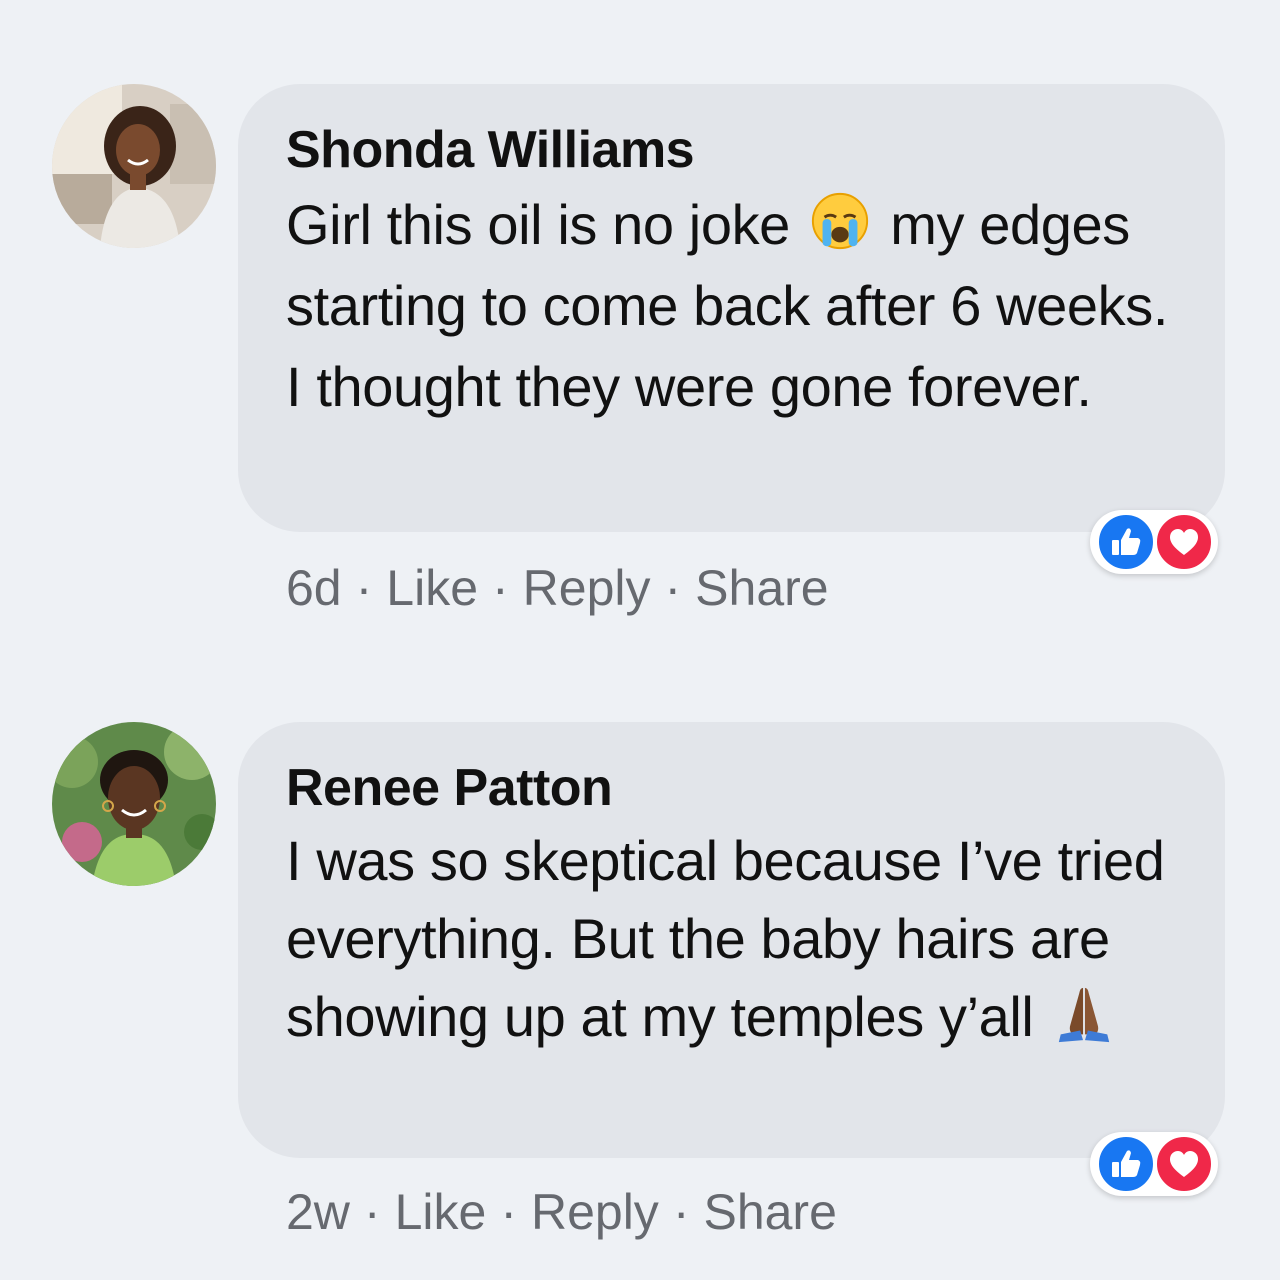 The width and height of the screenshot is (1280, 1280). What do you see at coordinates (318, 1212) in the screenshot?
I see `timestamp: 2w` at bounding box center [318, 1212].